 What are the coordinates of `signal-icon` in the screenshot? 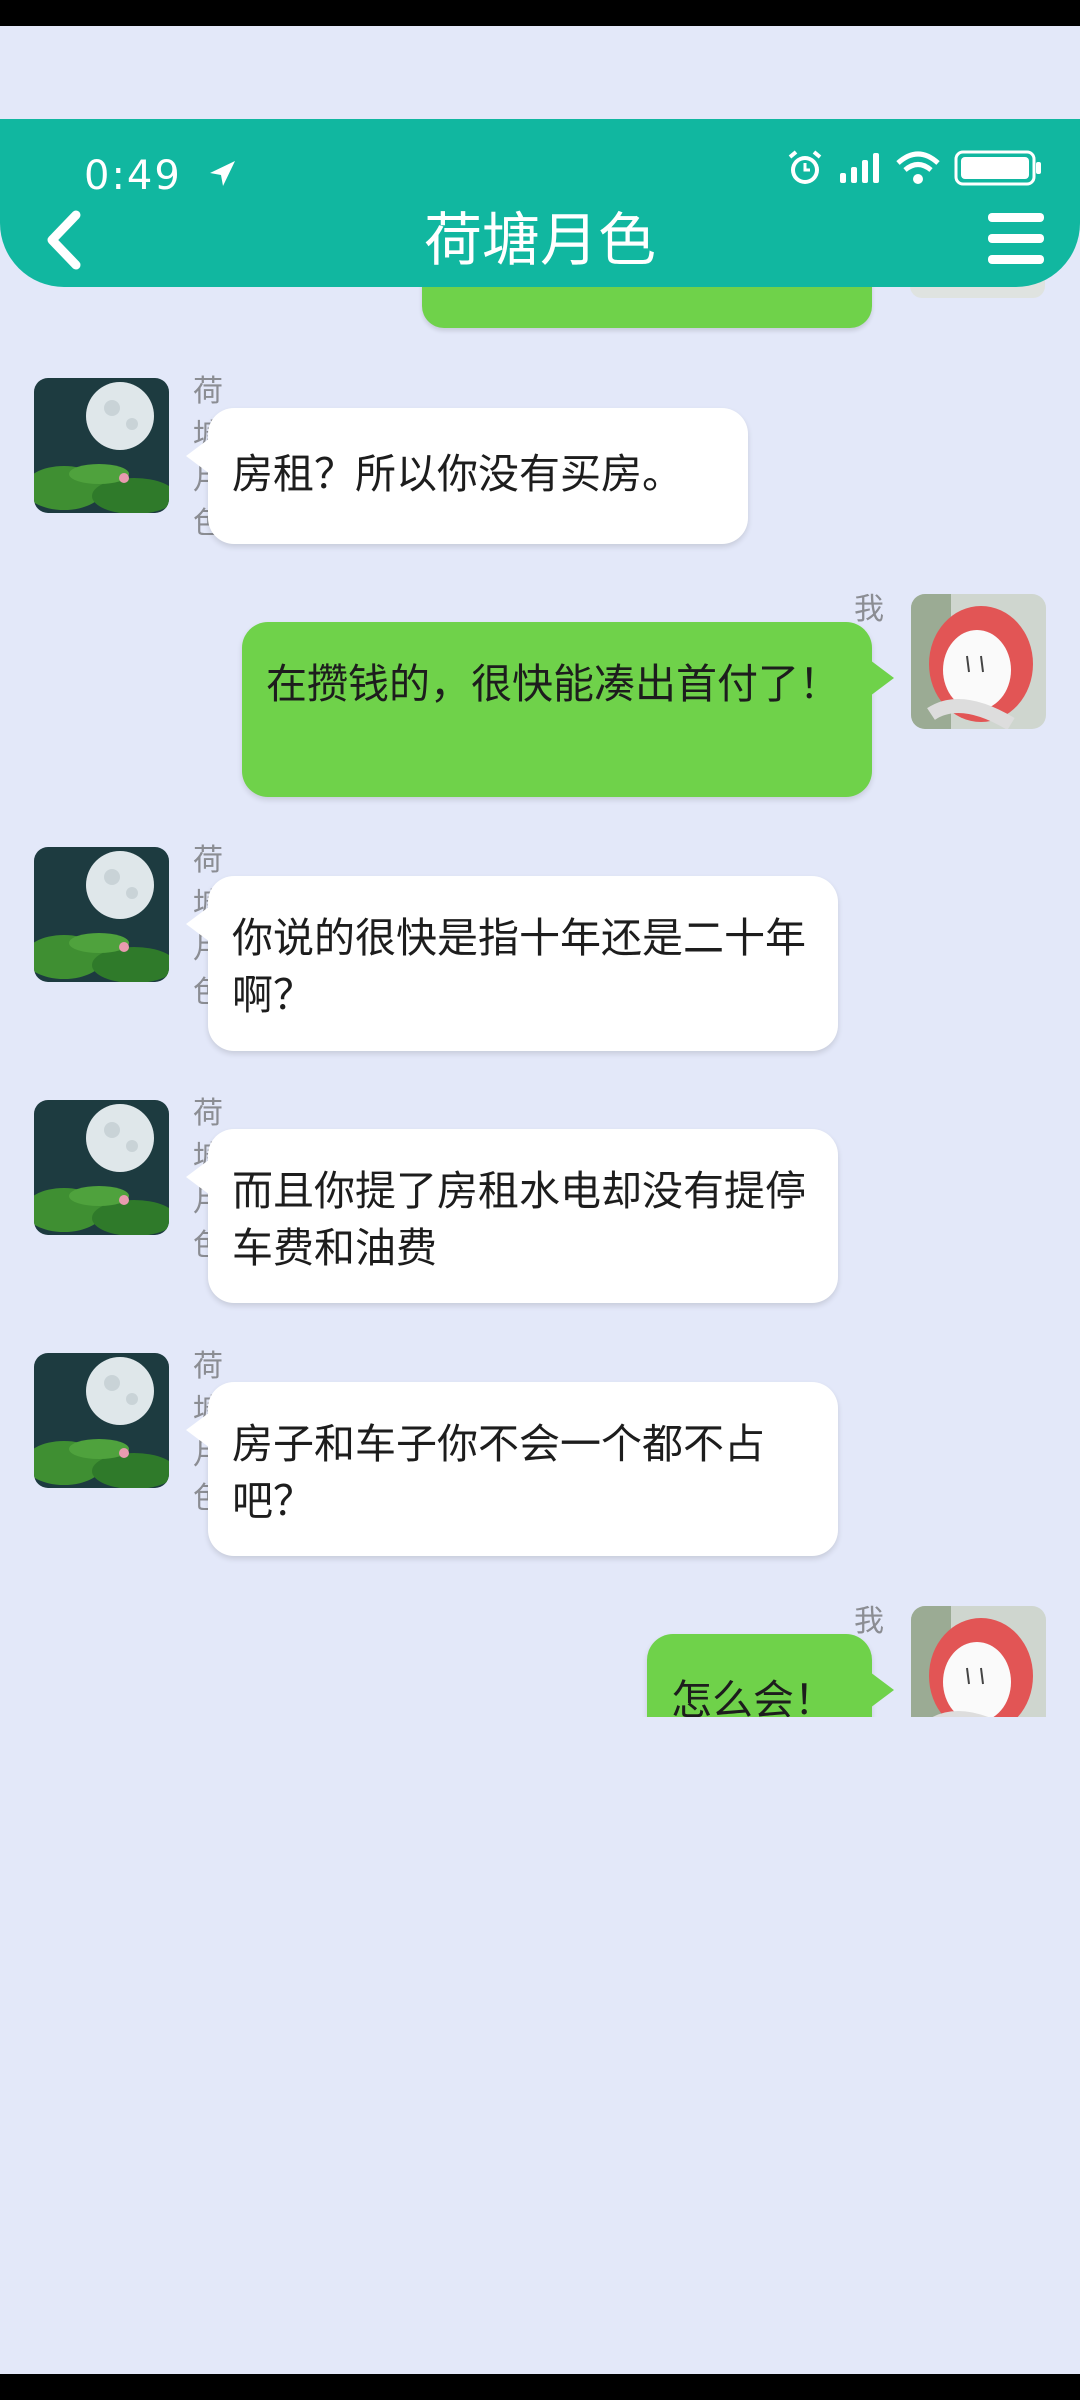 It's located at (860, 170).